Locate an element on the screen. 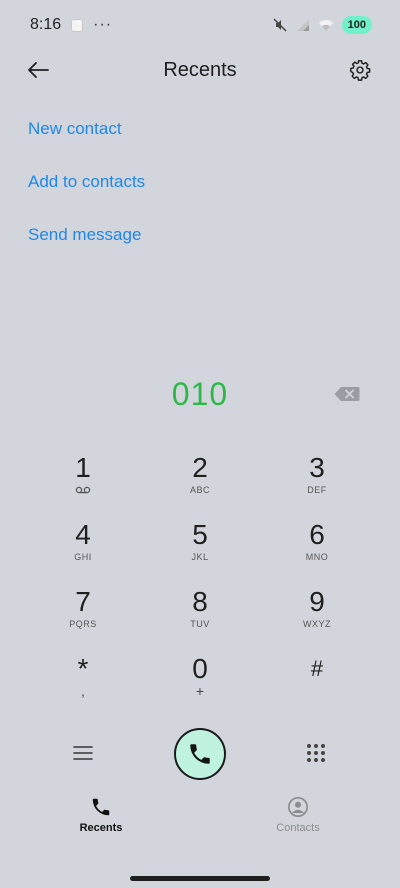 This screenshot has width=400, height=888. menu-button is located at coordinates (83, 753).